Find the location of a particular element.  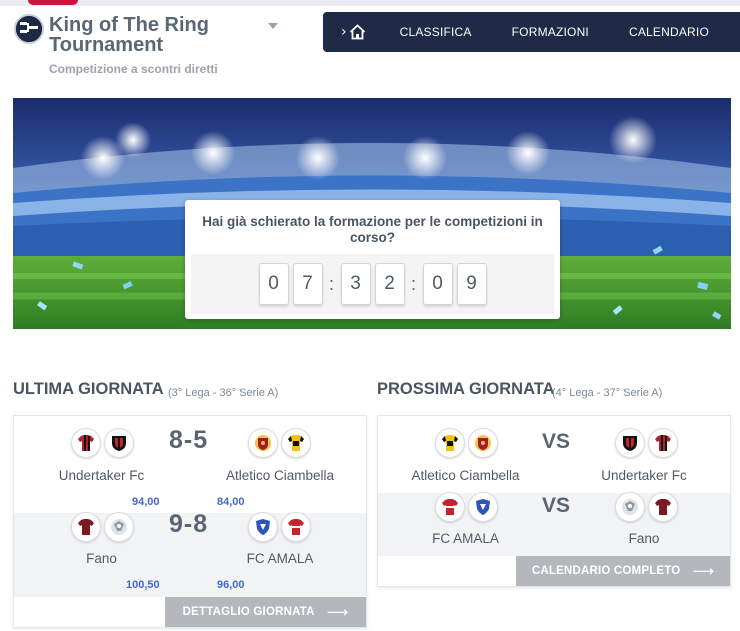

main-nav: › CLASSIFICA FORMAZIONI CALENDARIO FA is located at coordinates (531, 32).